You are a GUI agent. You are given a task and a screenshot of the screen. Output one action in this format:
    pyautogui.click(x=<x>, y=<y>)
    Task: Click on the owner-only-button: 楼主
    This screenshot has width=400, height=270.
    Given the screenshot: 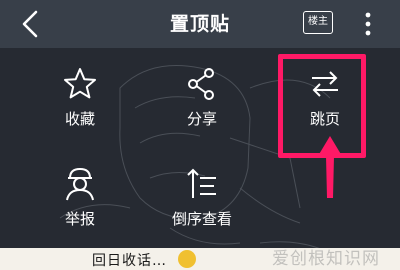 What is the action you would take?
    pyautogui.click(x=318, y=22)
    